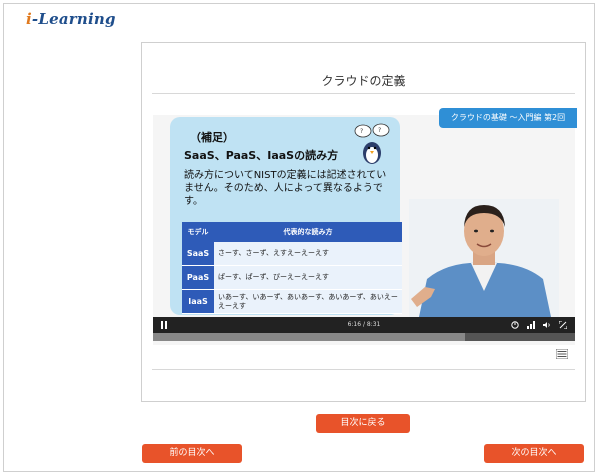  I want to click on page-title: クラウドの定義, so click(363, 81).